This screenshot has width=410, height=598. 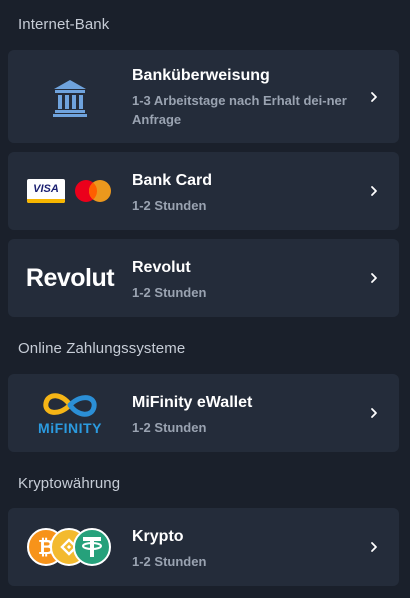 I want to click on mifinity-logo: MiFINITY, so click(x=70, y=413).